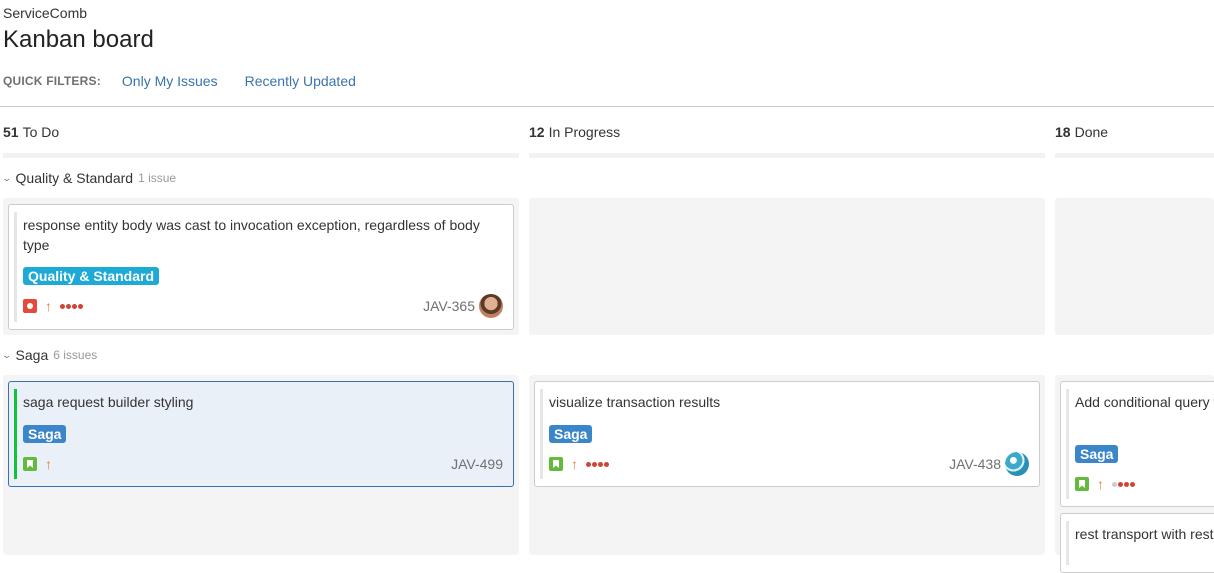 This screenshot has width=1214, height=573. I want to click on column-name: In Progress, so click(584, 132).